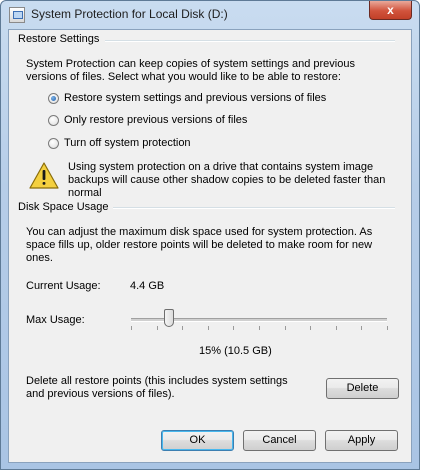 Image resolution: width=422 pixels, height=472 pixels. What do you see at coordinates (235, 351) in the screenshot?
I see `max-usage-value: 15% (10.5 GB)` at bounding box center [235, 351].